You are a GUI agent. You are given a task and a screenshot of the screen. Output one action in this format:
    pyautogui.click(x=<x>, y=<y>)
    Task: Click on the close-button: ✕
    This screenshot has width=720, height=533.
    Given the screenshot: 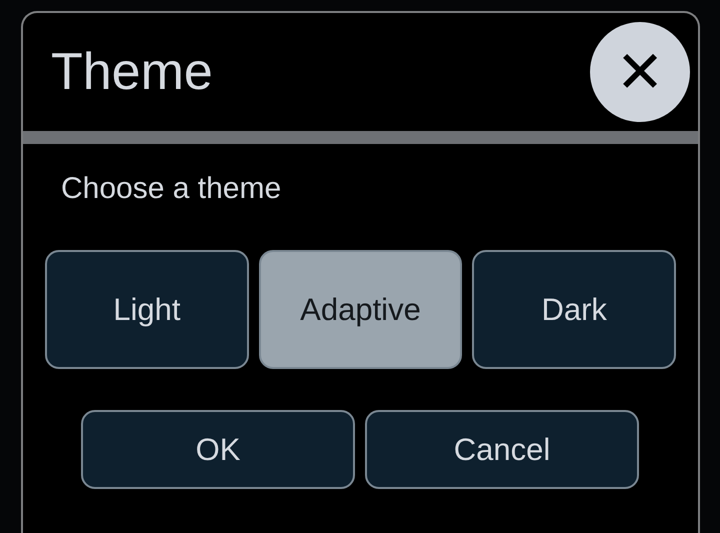 What is the action you would take?
    pyautogui.click(x=640, y=72)
    